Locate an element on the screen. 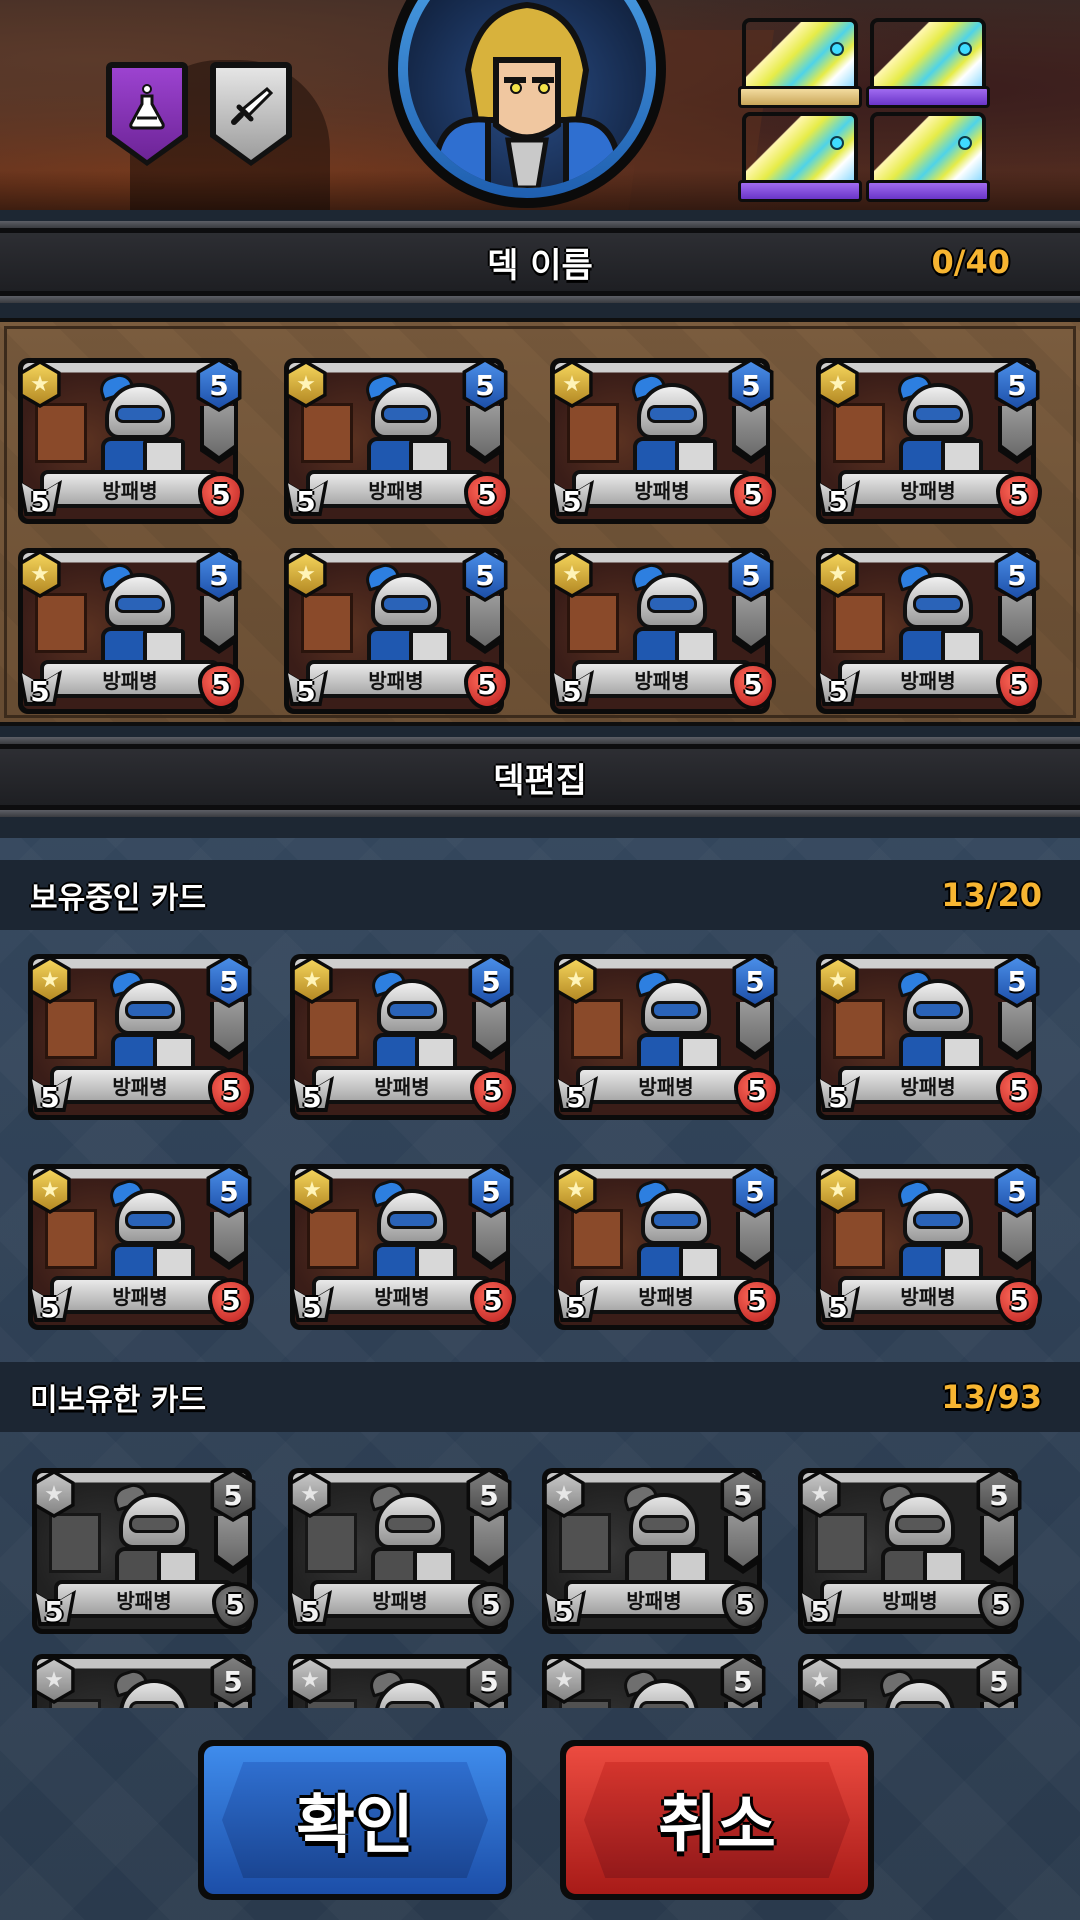  confirm-button: 확인 is located at coordinates (355, 1820).